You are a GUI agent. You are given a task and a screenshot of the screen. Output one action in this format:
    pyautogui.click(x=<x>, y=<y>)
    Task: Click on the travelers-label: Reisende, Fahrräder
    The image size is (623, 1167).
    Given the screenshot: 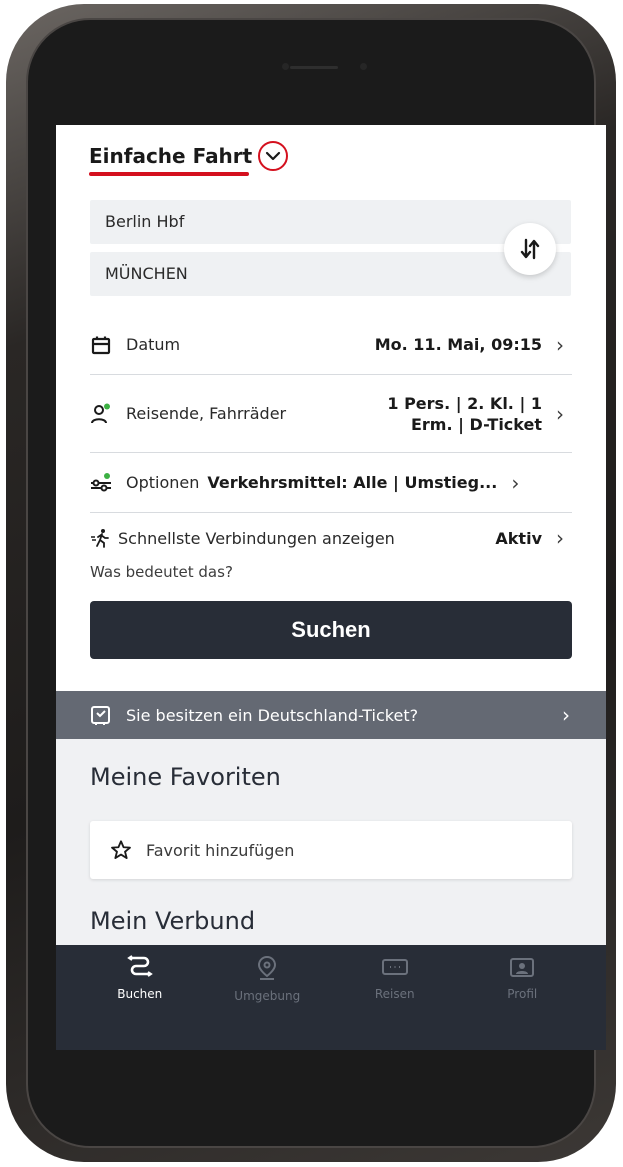 What is the action you would take?
    pyautogui.click(x=206, y=413)
    